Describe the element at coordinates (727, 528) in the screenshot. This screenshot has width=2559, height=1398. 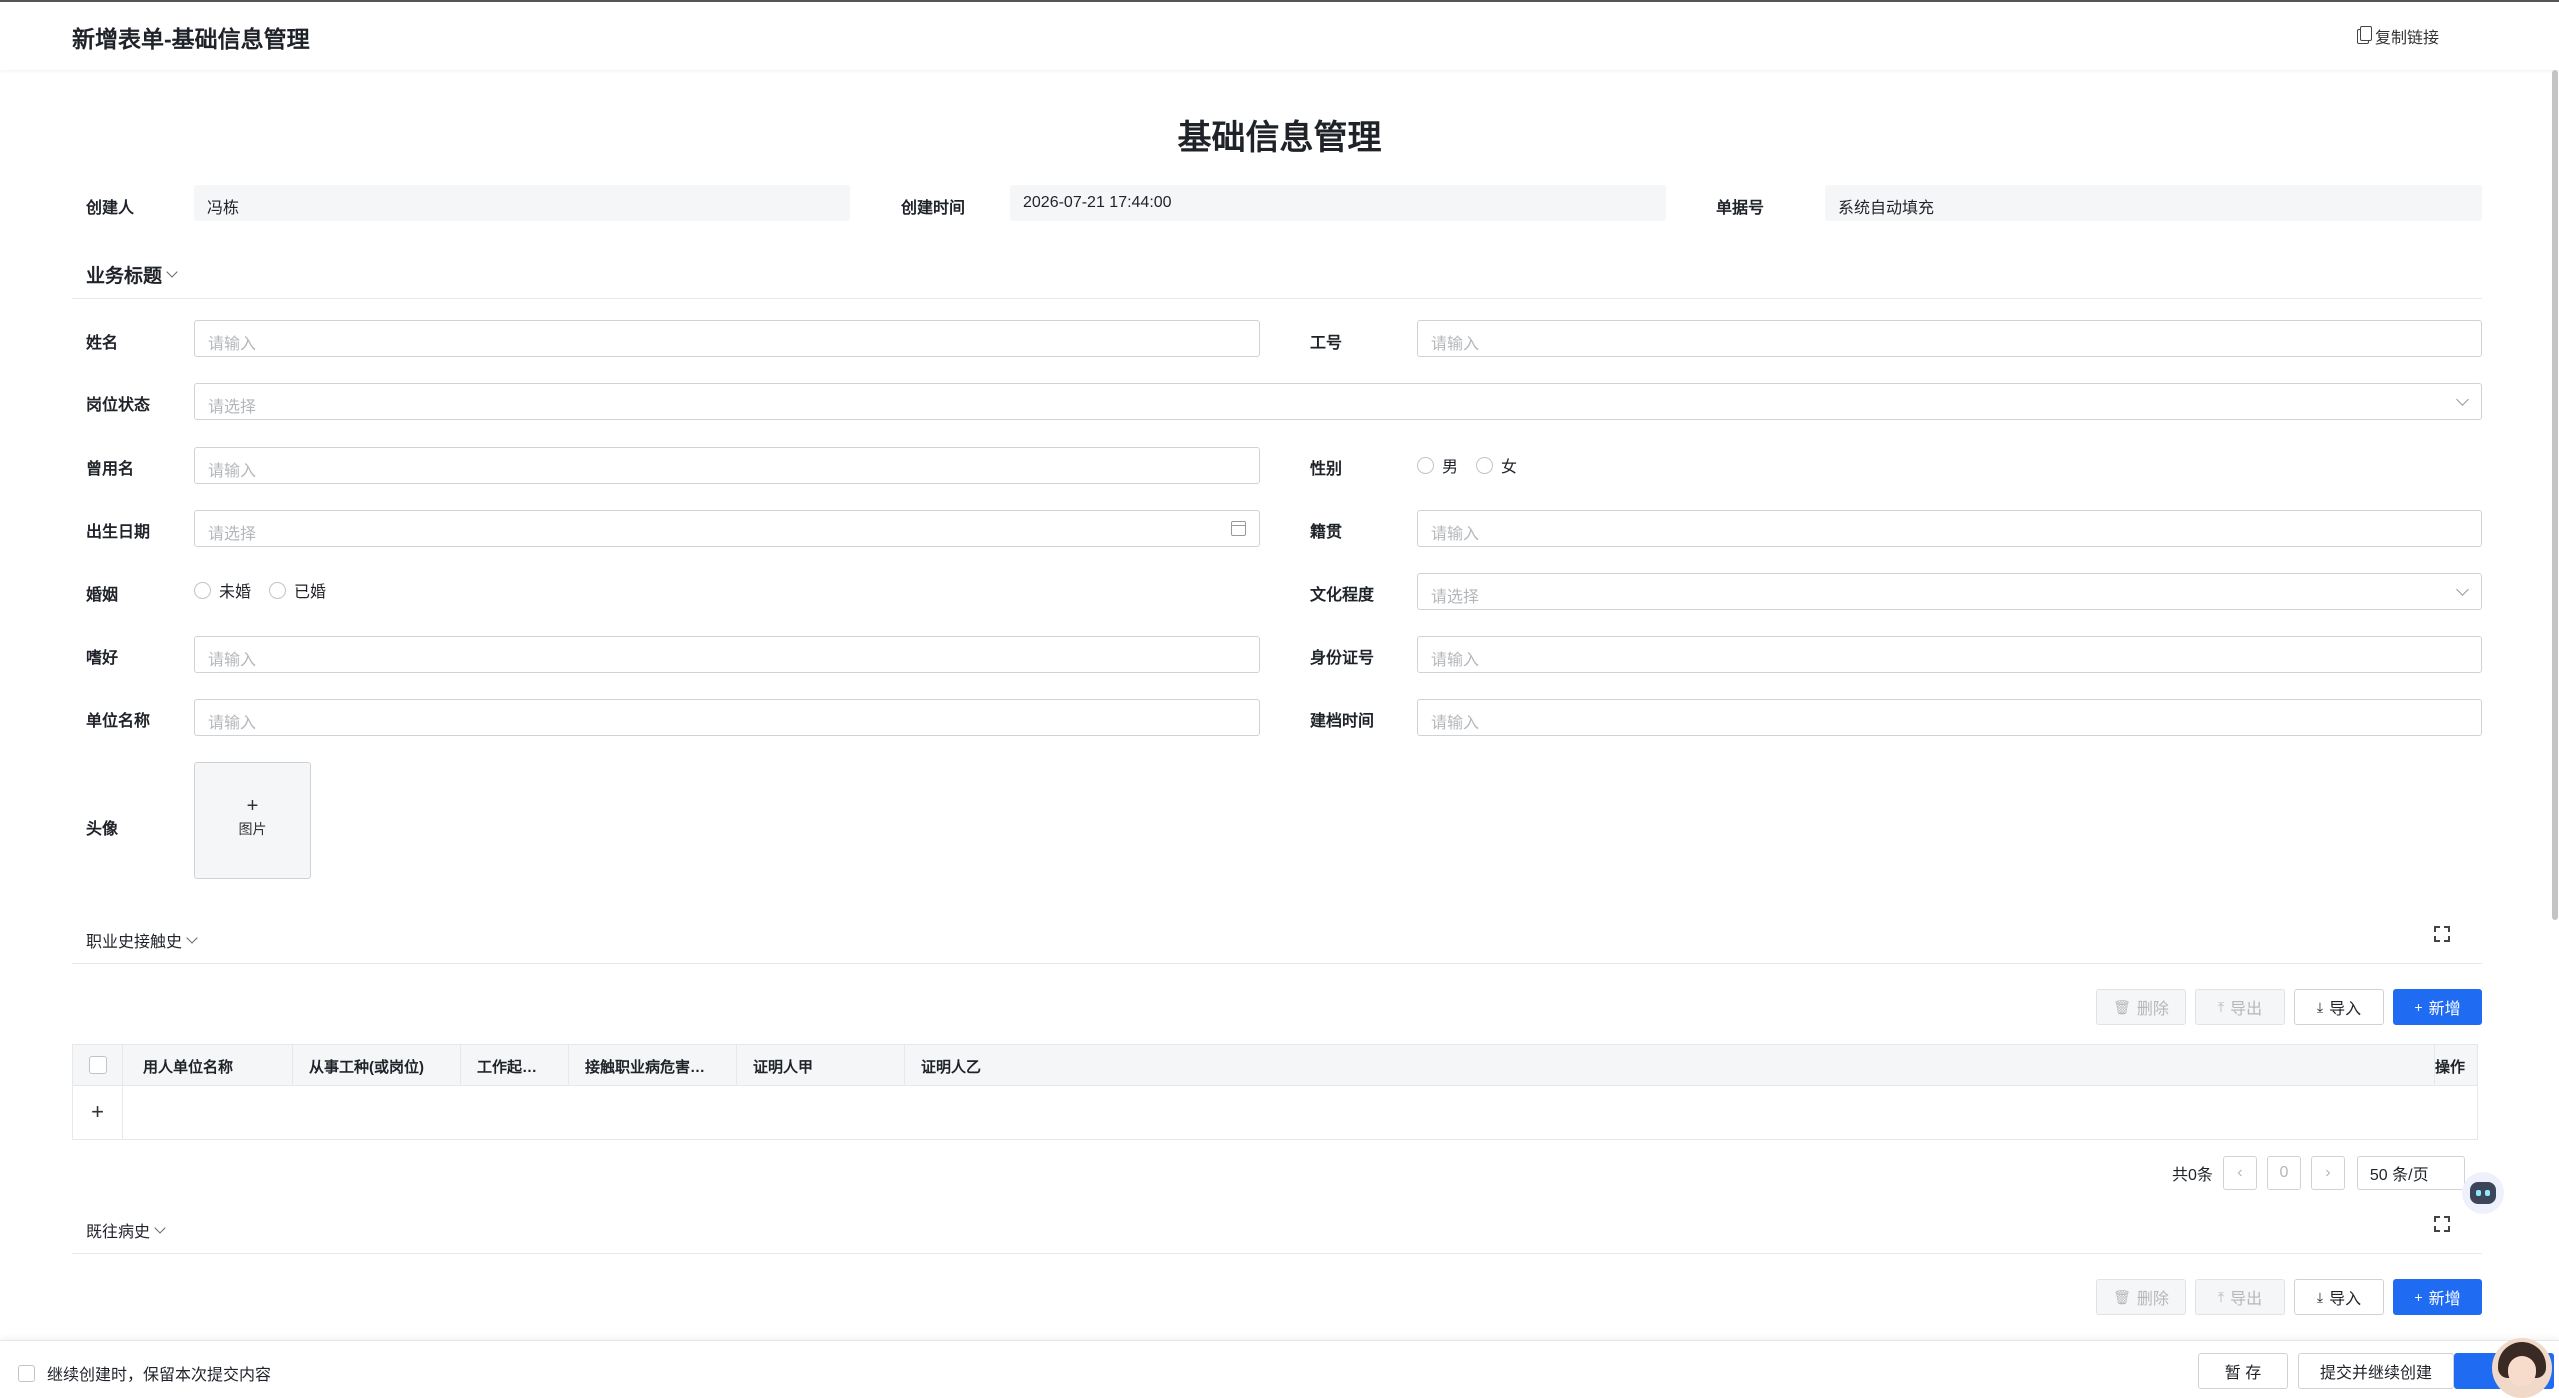
I see `birthday-date-picker: 请选择` at that location.